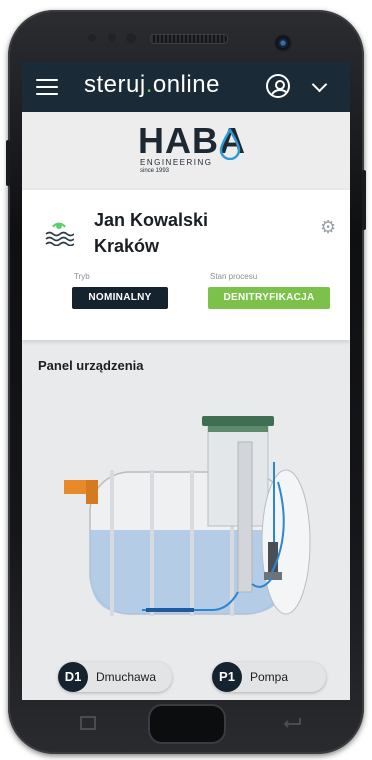 The width and height of the screenshot is (372, 760). I want to click on home-button, so click(187, 724).